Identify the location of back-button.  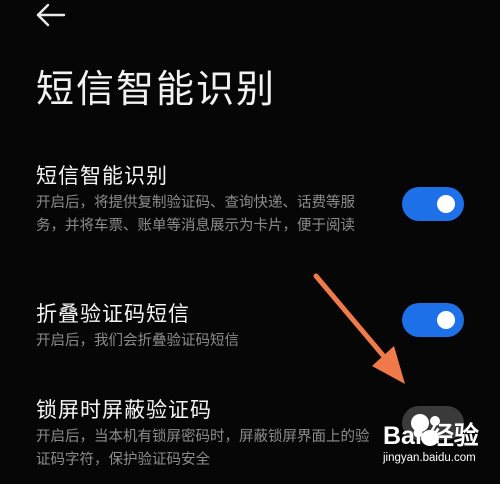
(51, 15).